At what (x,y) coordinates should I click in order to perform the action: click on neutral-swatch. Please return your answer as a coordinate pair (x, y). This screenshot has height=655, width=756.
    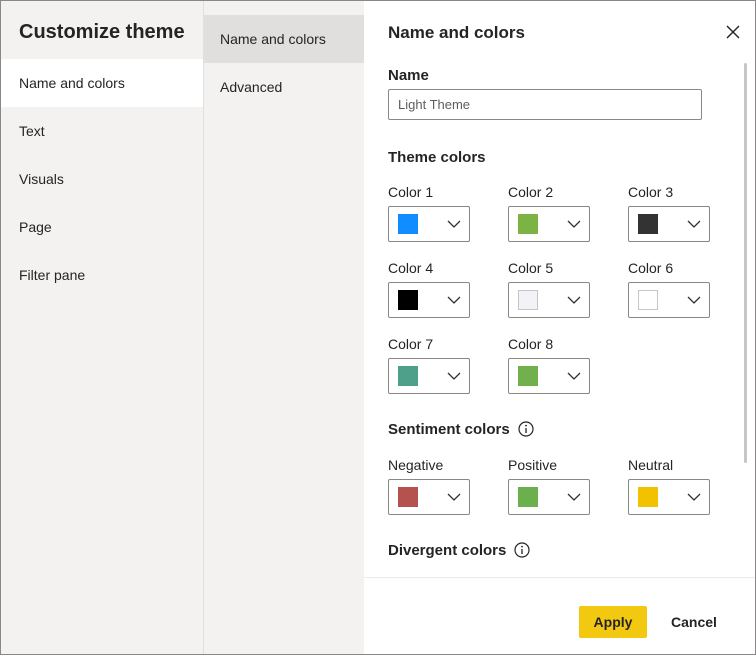
    Looking at the image, I should click on (648, 497).